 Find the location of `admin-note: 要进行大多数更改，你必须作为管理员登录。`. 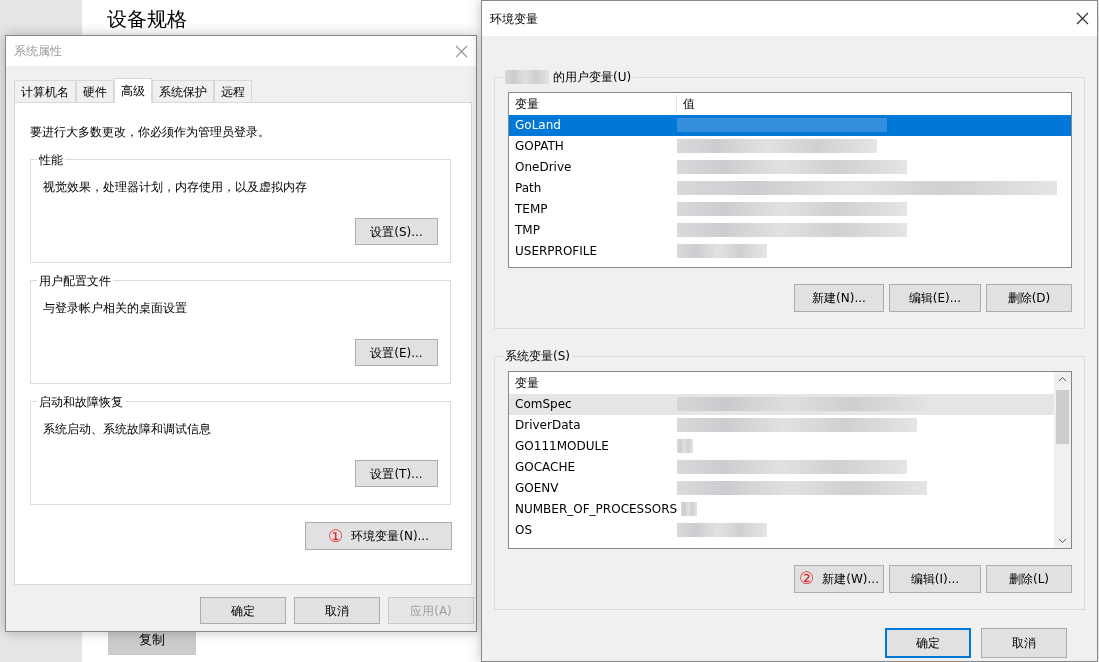

admin-note: 要进行大多数更改，你必须作为管理员登录。 is located at coordinates (150, 132).